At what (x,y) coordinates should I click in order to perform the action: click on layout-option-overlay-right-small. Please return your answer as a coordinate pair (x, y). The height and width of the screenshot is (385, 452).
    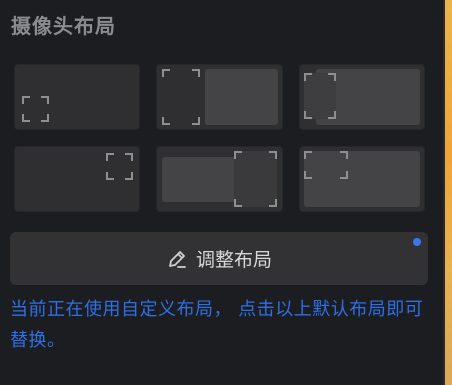
    Looking at the image, I should click on (219, 179).